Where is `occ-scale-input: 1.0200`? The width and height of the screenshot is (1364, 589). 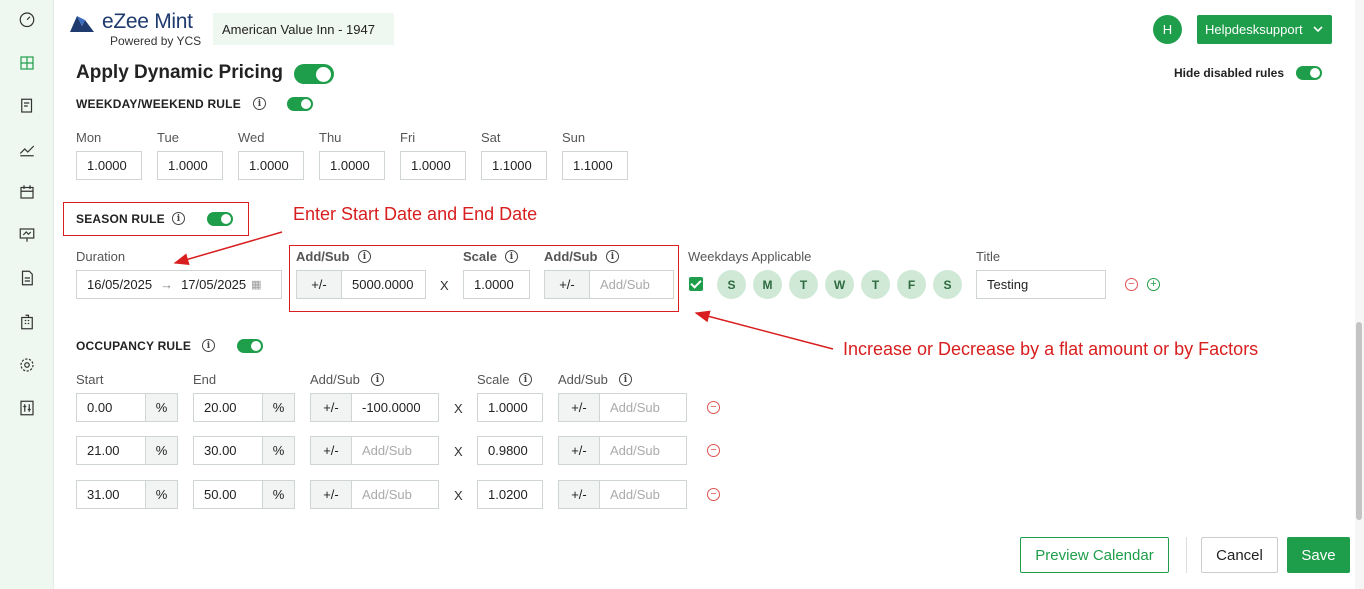
occ-scale-input: 1.0200 is located at coordinates (510, 494).